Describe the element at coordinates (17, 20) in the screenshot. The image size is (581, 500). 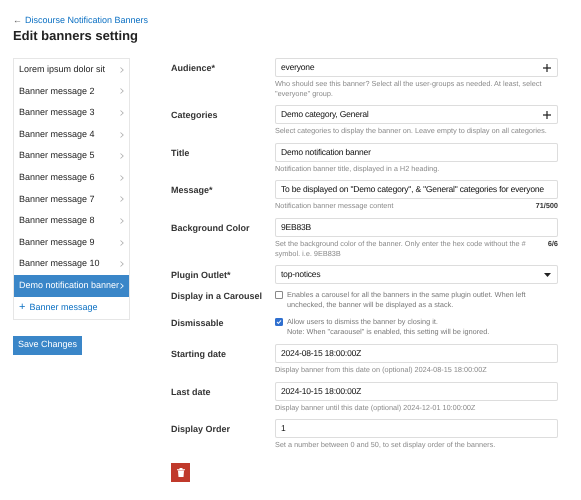
I see `back-arrow-icon: ←` at that location.